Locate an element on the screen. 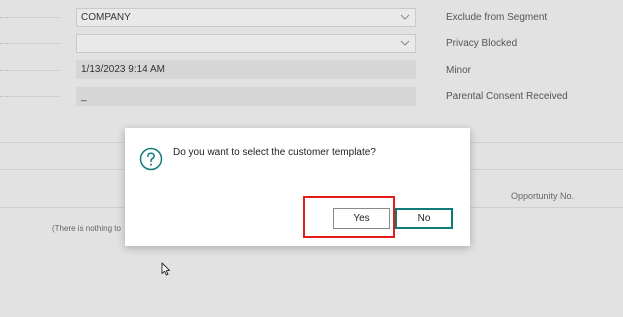 Image resolution: width=623 pixels, height=317 pixels. parental-consent-label: Parental Consent Received is located at coordinates (507, 96).